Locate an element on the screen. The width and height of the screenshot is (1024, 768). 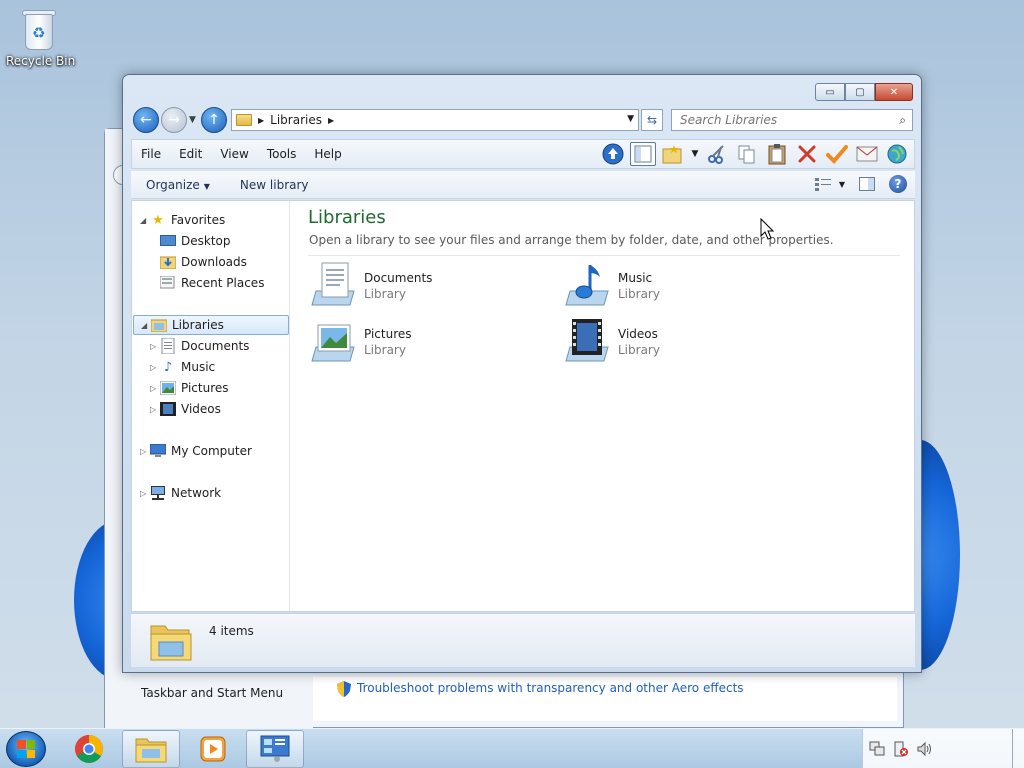
nav-favorites: ◢ ★ Favorites is located at coordinates (182, 220).